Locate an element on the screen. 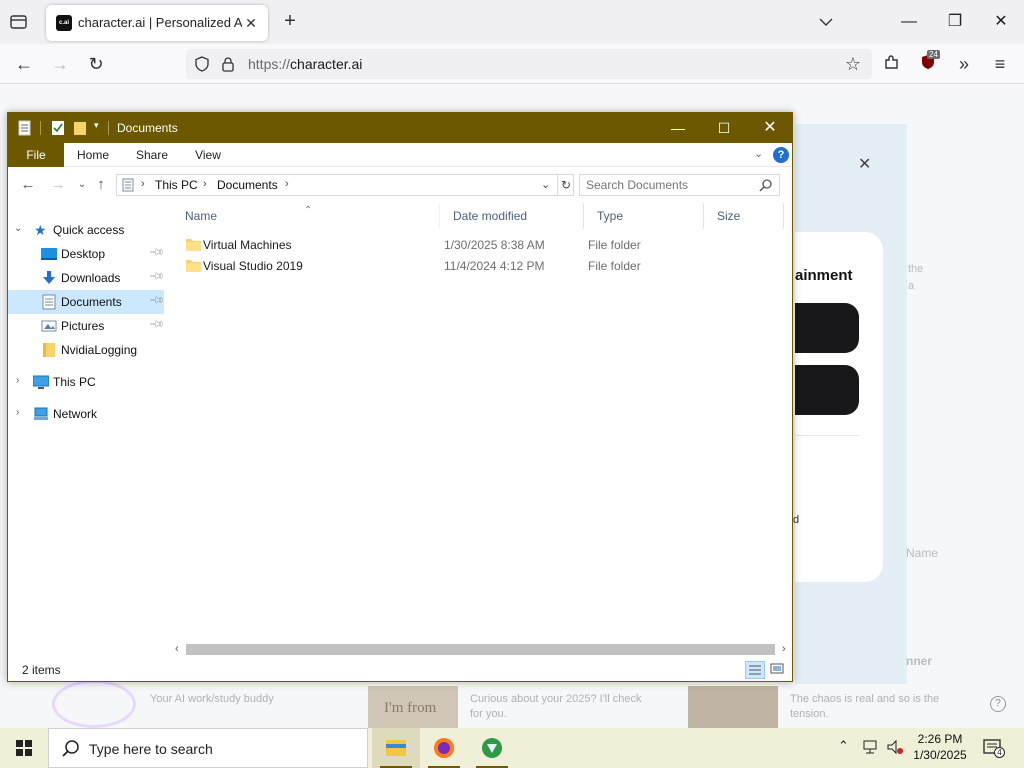 The width and height of the screenshot is (1024, 768). app-menu-hamburger-icon: ≡ is located at coordinates (1000, 64).